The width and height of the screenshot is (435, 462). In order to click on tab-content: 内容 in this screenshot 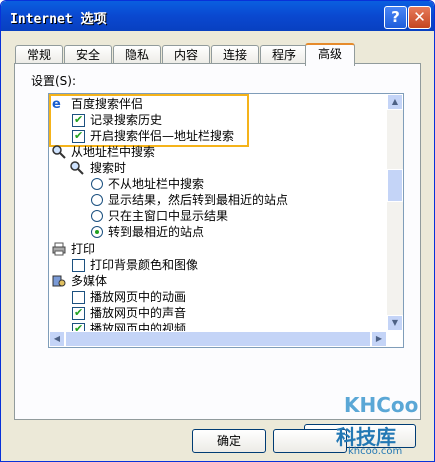, I will do `click(186, 54)`.